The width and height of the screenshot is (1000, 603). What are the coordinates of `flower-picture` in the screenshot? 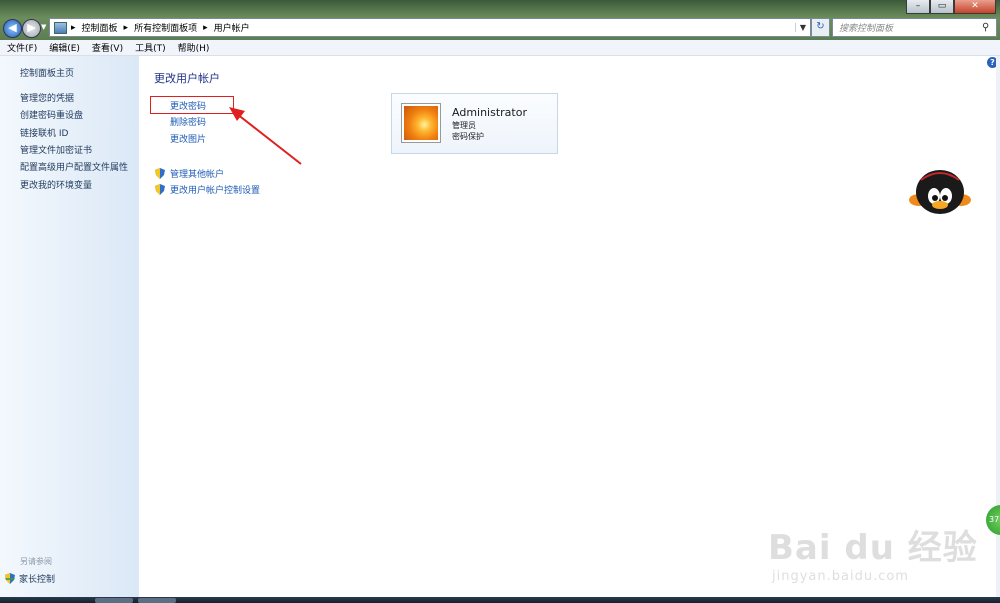 It's located at (421, 123).